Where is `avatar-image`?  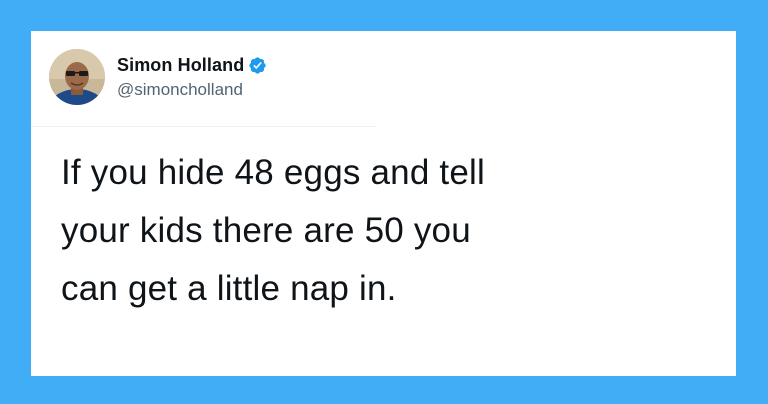 avatar-image is located at coordinates (77, 77).